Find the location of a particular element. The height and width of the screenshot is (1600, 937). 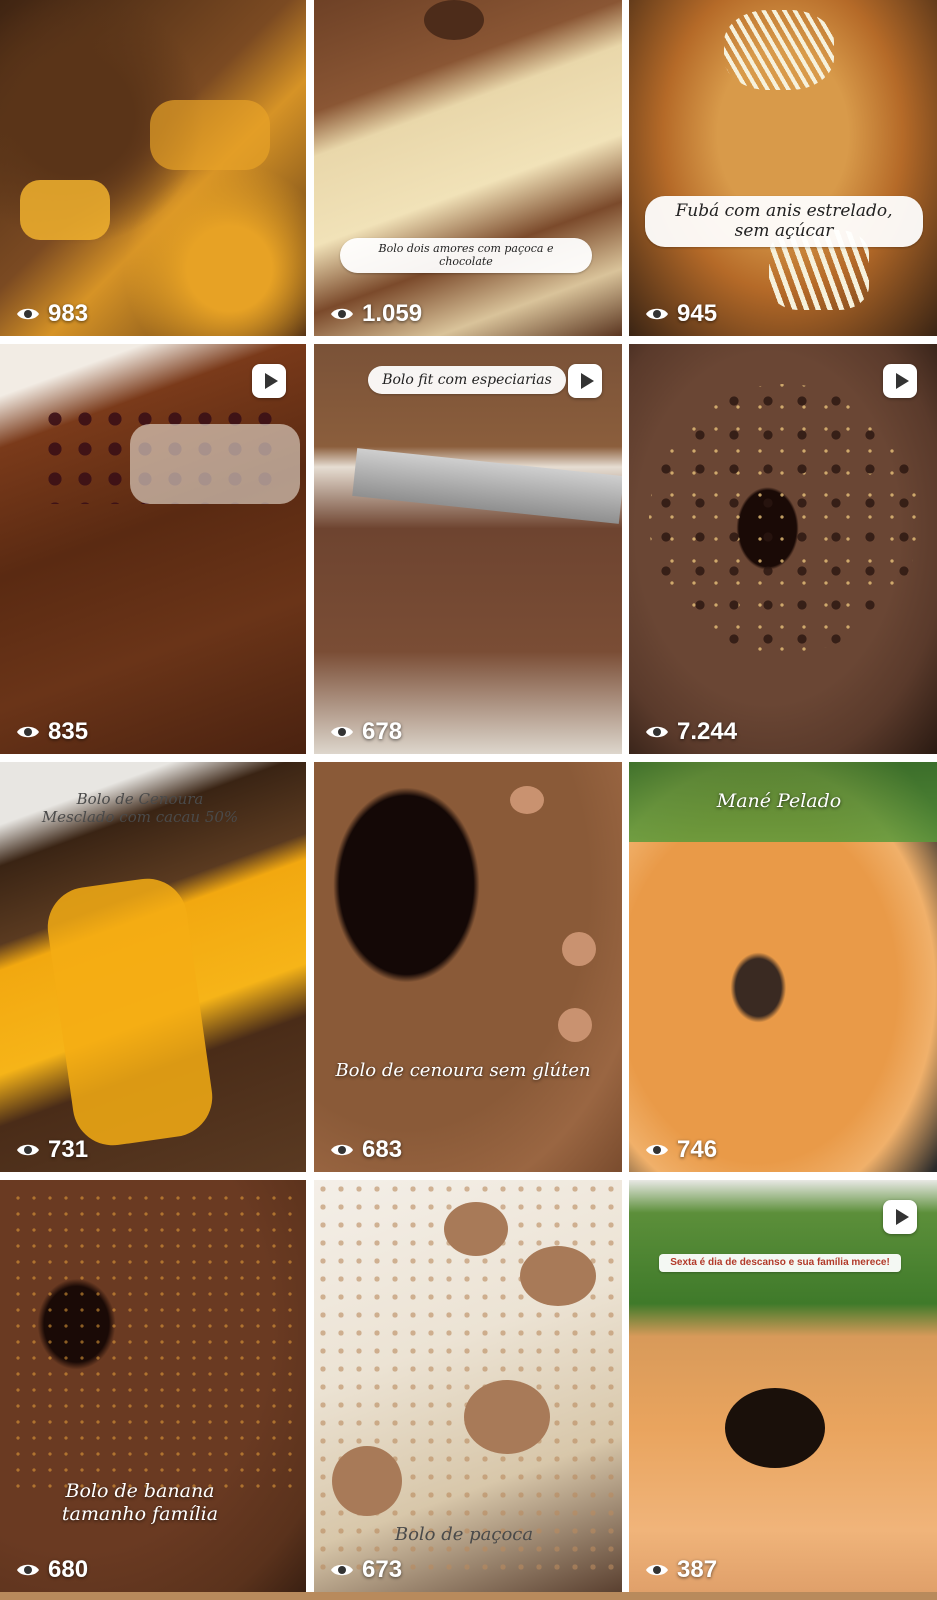

view-count-text: 983 is located at coordinates (68, 313).